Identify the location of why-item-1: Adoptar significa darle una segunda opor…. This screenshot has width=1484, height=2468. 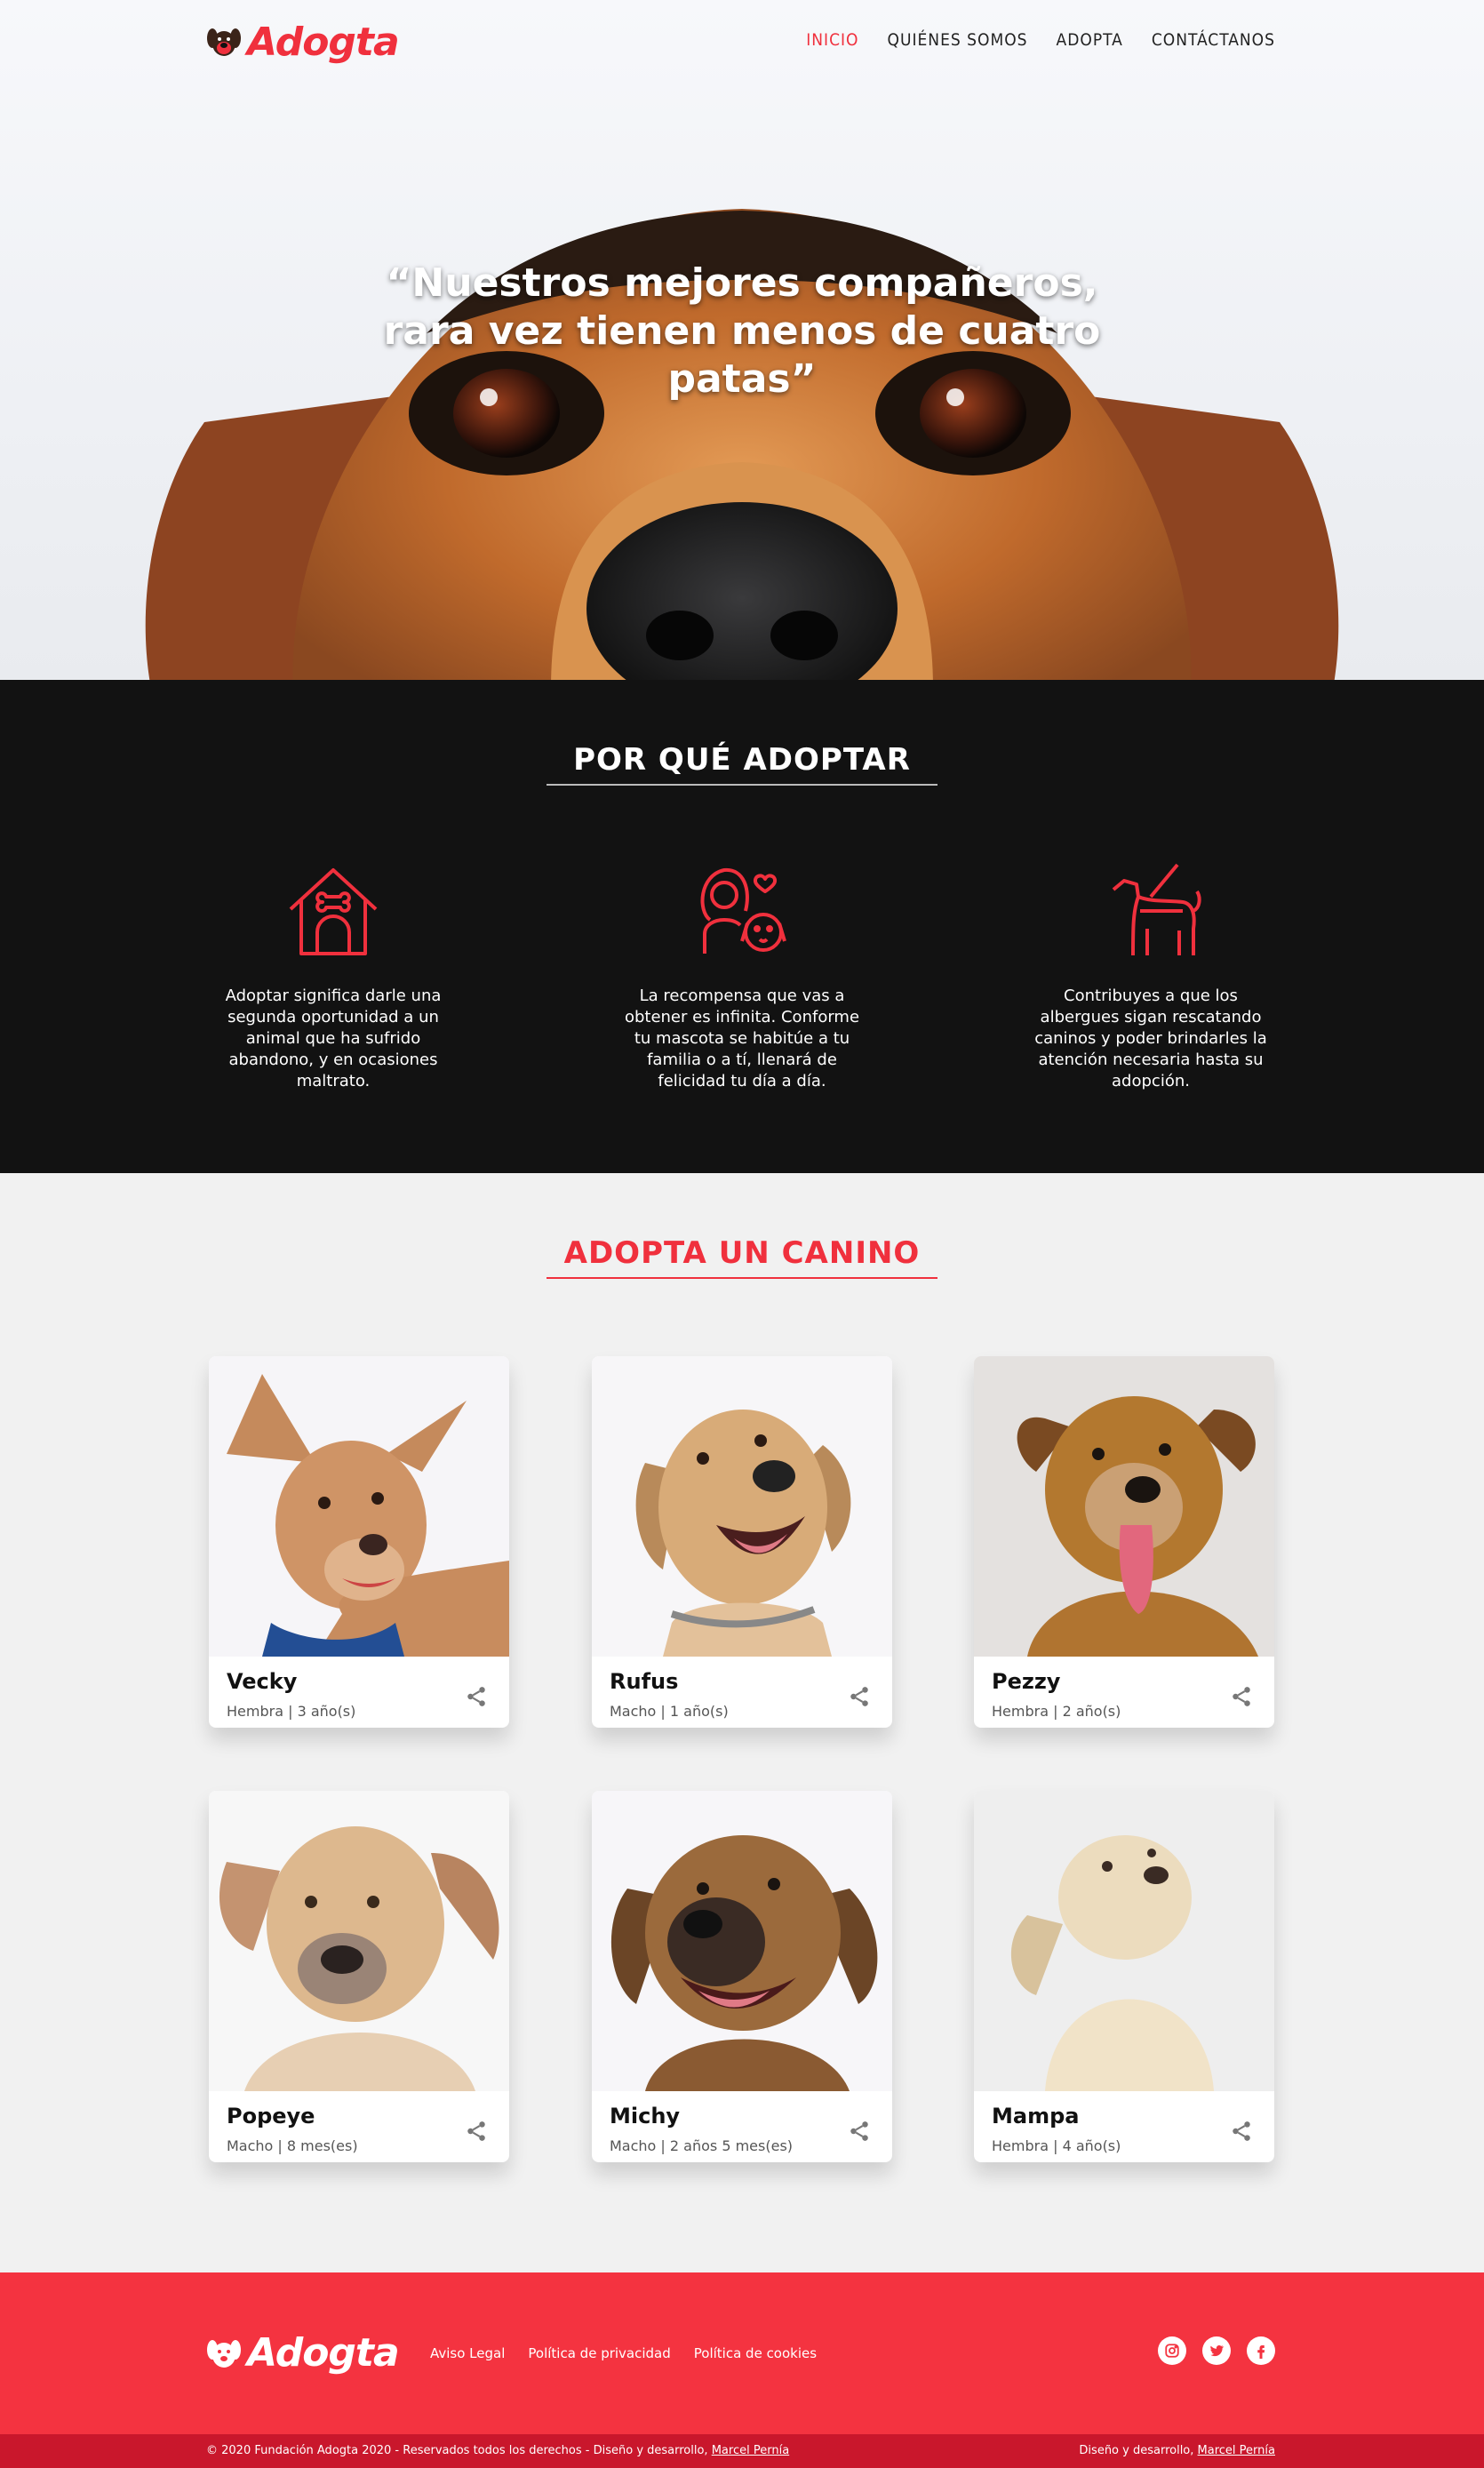
(334, 975).